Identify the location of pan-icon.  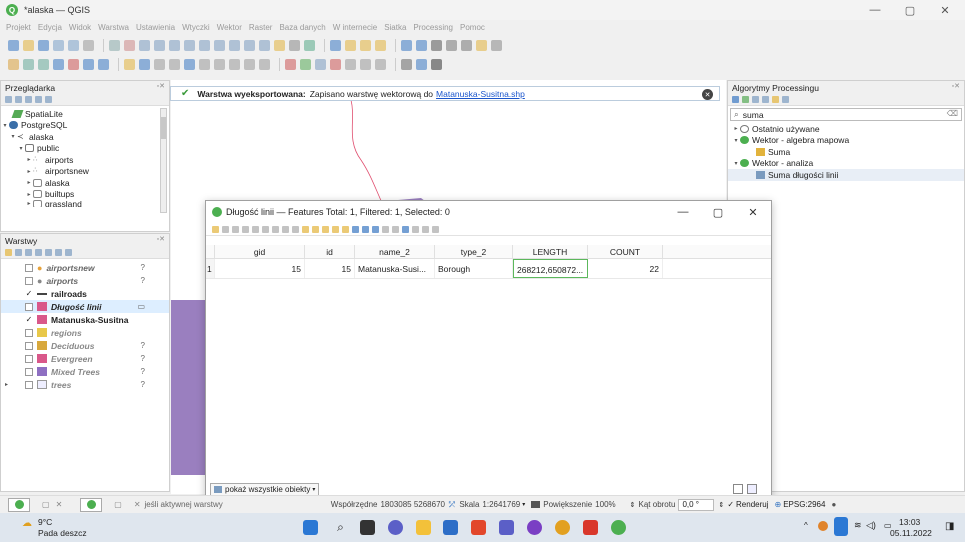
(114, 45).